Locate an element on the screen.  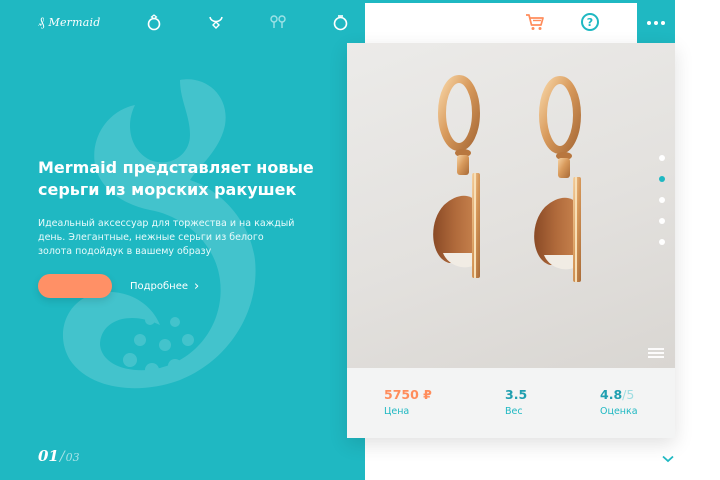
bracelet-icon is located at coordinates (340, 22).